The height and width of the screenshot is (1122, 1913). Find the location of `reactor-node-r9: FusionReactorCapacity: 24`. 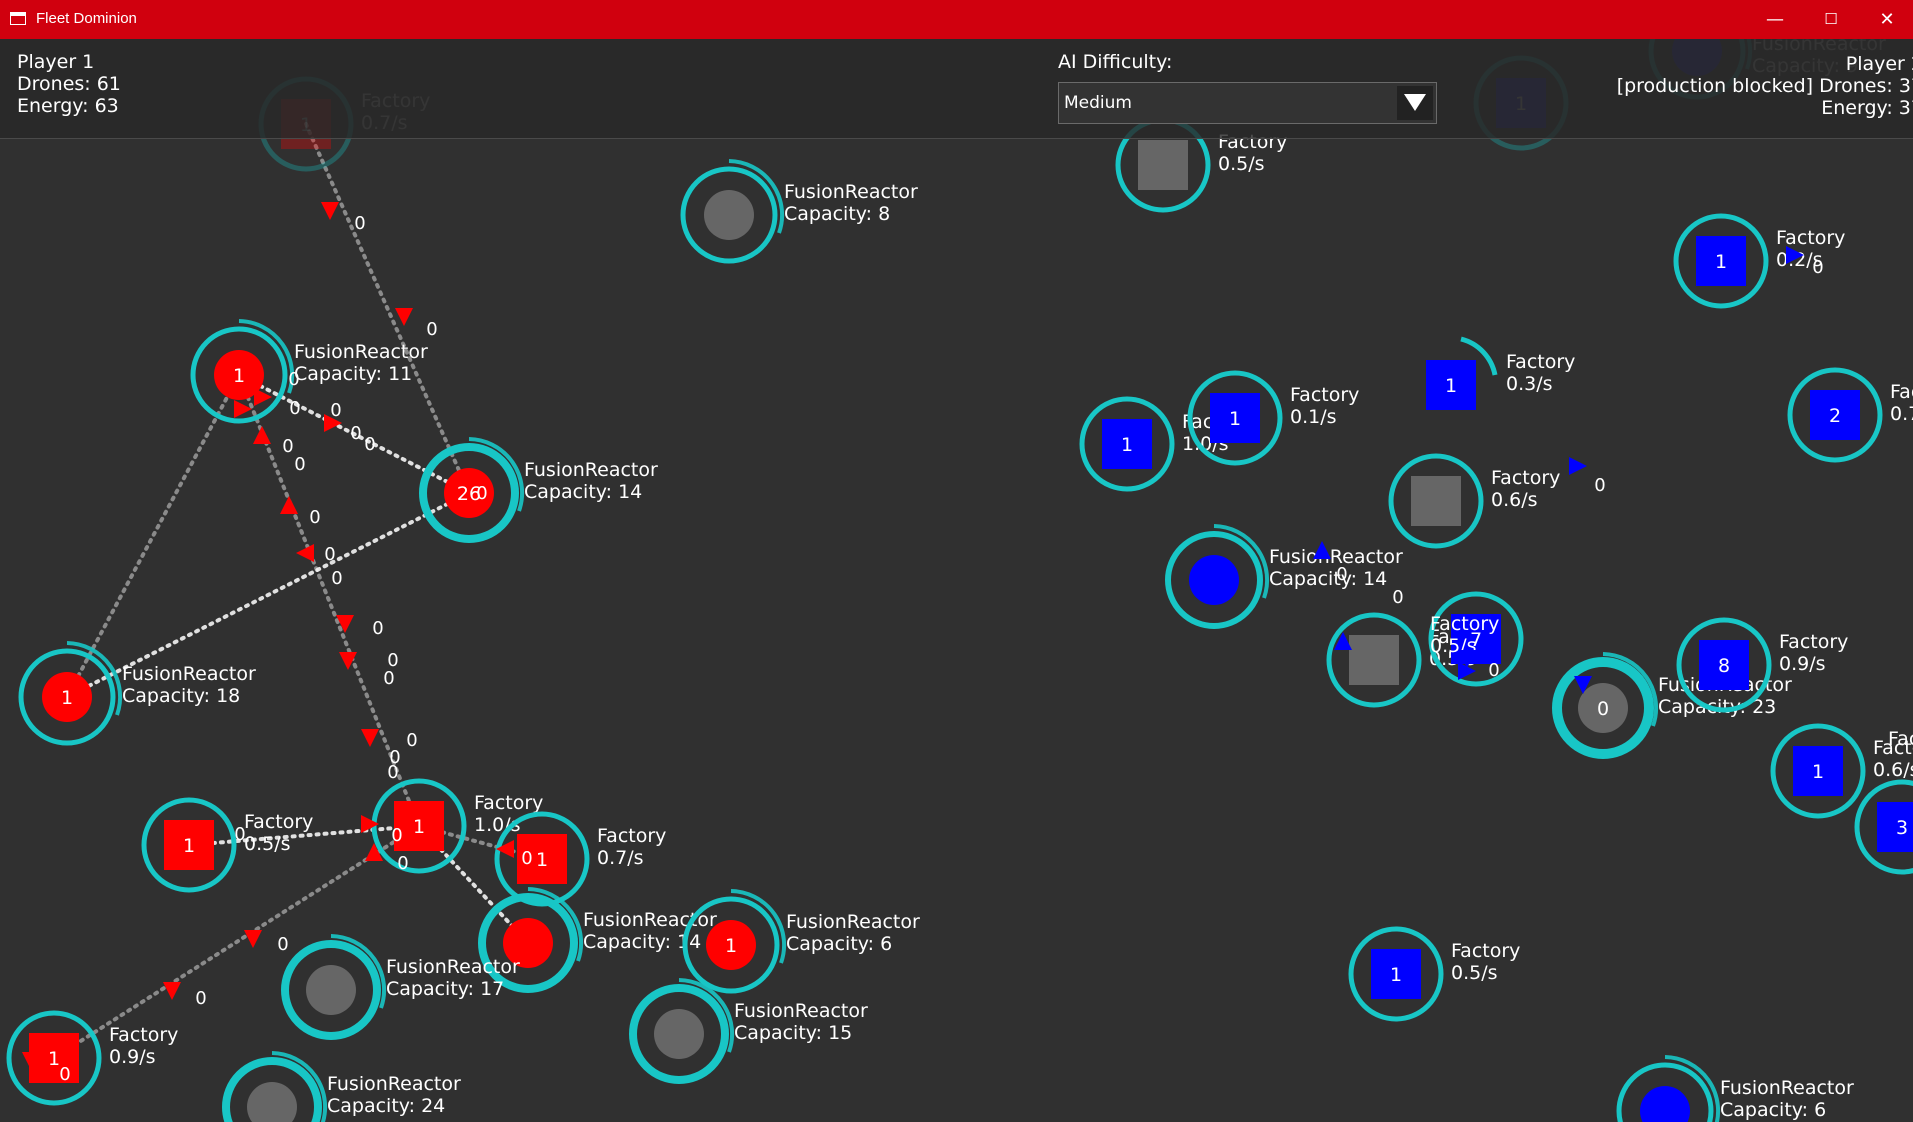

reactor-node-r9: FusionReactorCapacity: 24 is located at coordinates (341, 1086).